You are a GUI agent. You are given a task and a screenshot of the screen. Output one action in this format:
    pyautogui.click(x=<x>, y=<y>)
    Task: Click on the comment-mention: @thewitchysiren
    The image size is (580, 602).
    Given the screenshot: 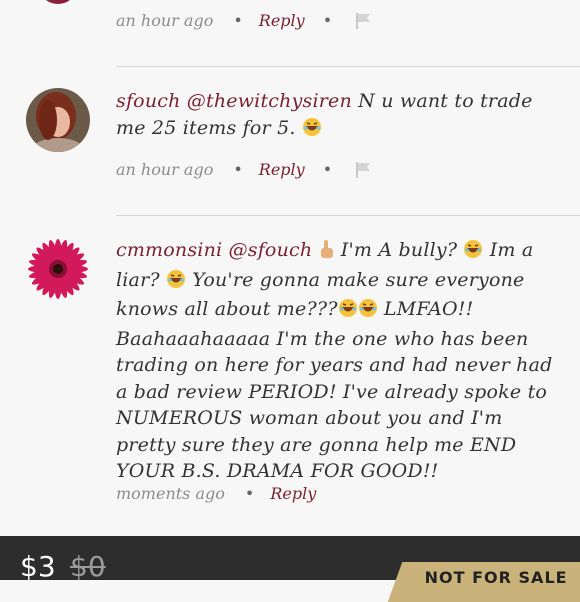 What is the action you would take?
    pyautogui.click(x=269, y=101)
    